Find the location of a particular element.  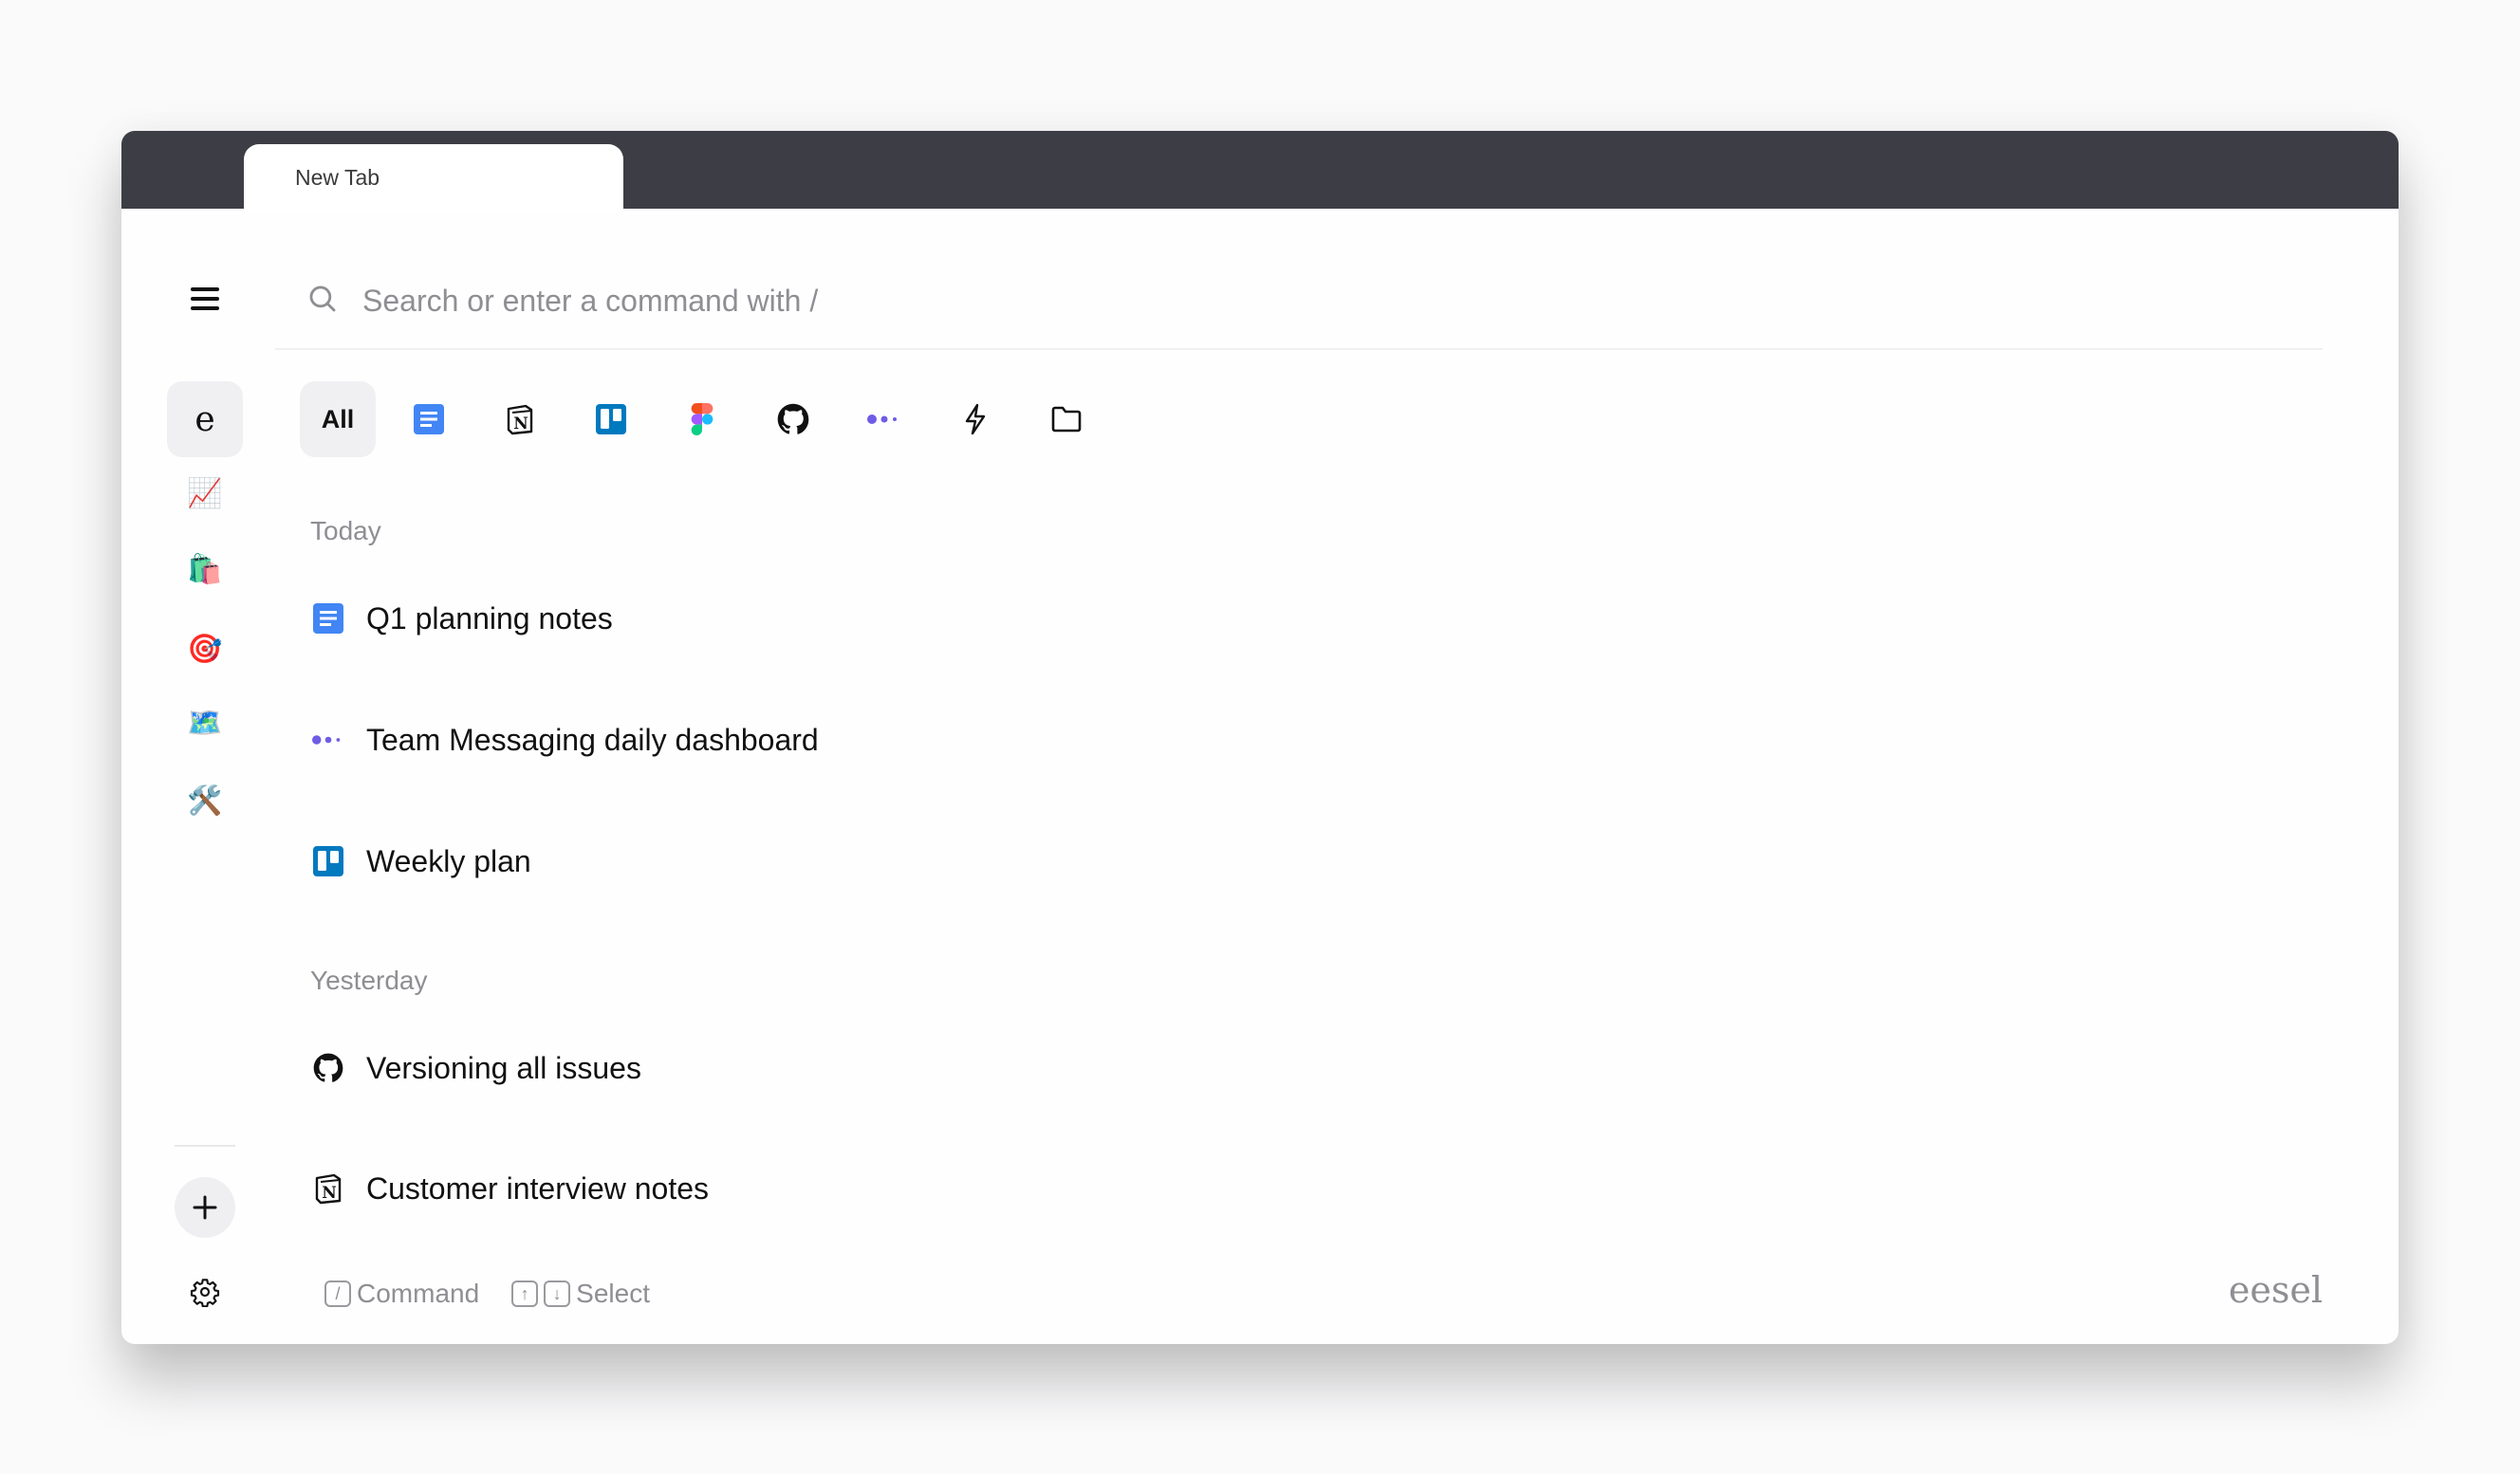

filter-github is located at coordinates (793, 419).